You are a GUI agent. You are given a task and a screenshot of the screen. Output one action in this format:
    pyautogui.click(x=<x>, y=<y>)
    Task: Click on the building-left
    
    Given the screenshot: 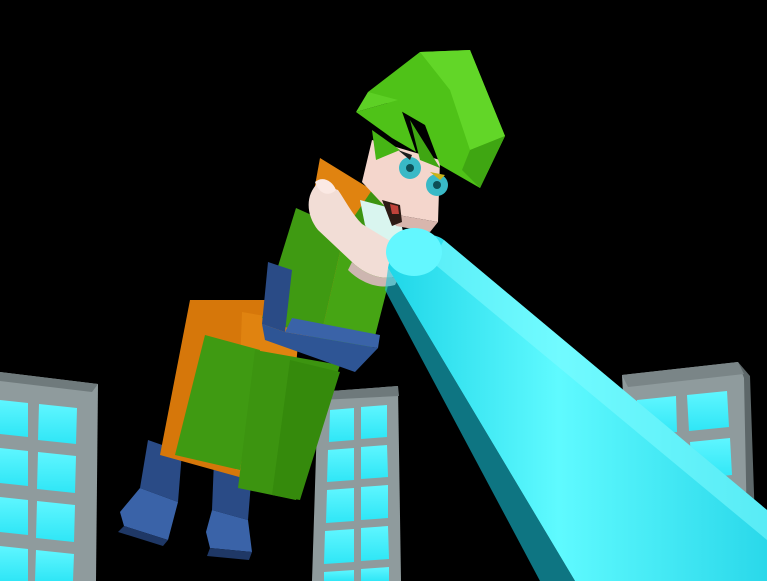 What is the action you would take?
    pyautogui.click(x=49, y=476)
    